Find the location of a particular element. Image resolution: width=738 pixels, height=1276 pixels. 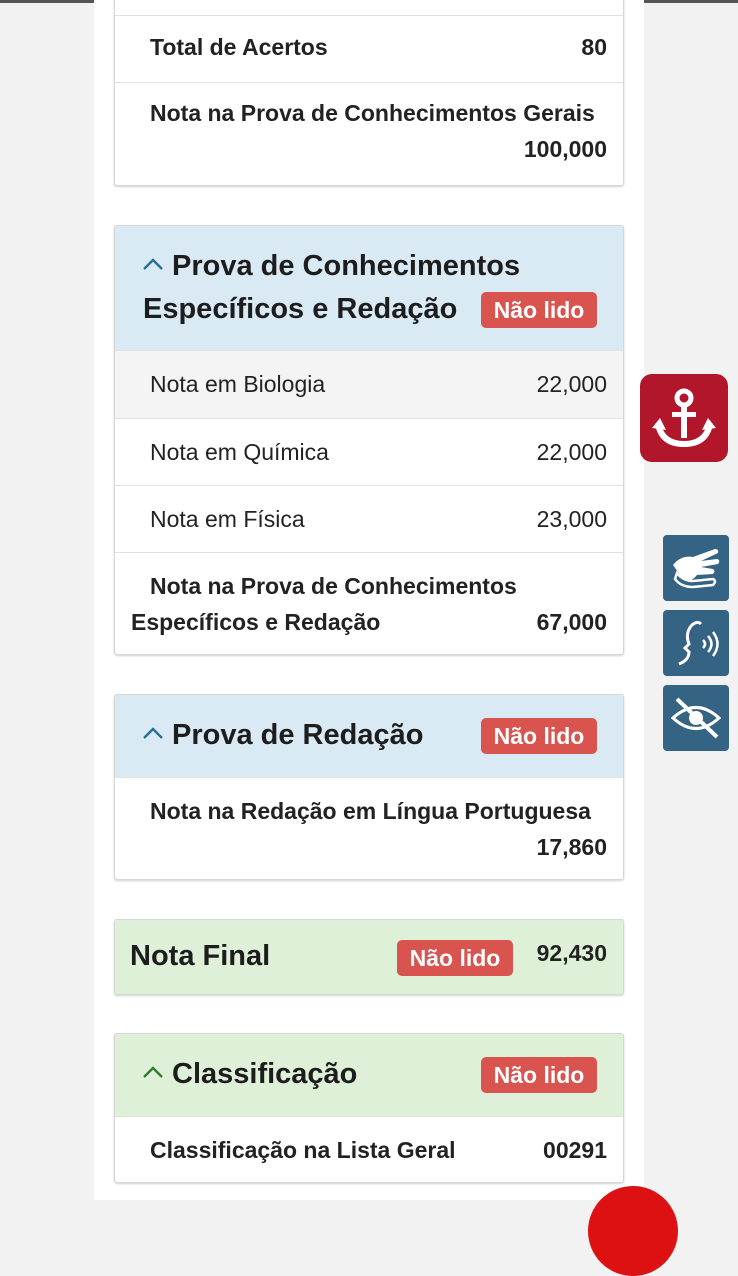

nota-especificos-value: 67,000 is located at coordinates (571, 622).